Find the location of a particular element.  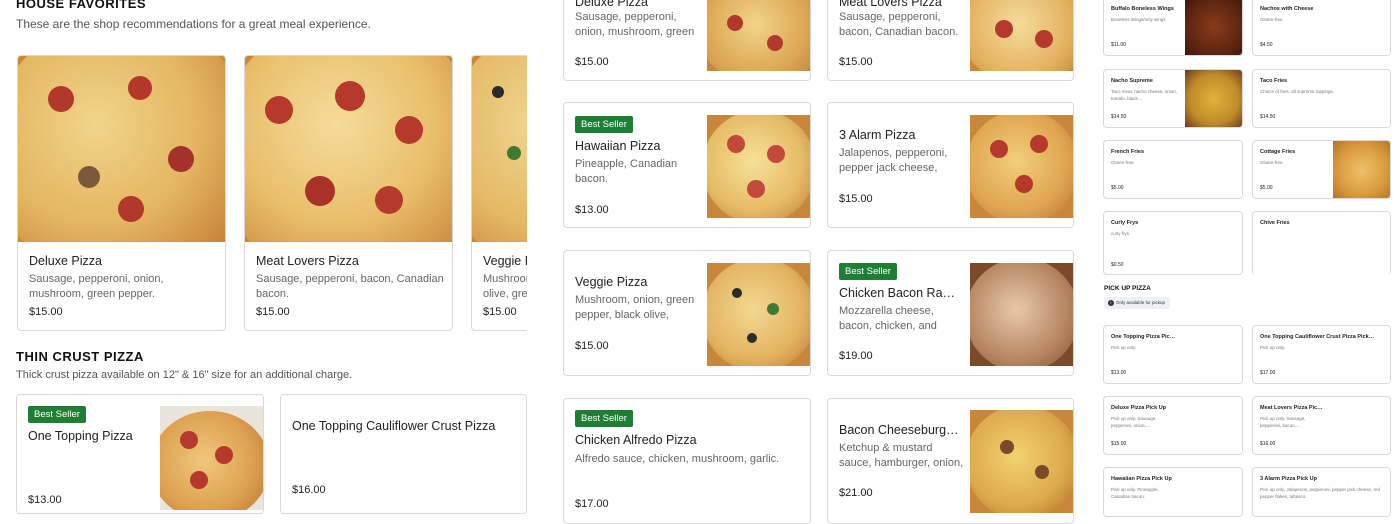

mid-card-name: Veggie Pizza is located at coordinates (611, 282).